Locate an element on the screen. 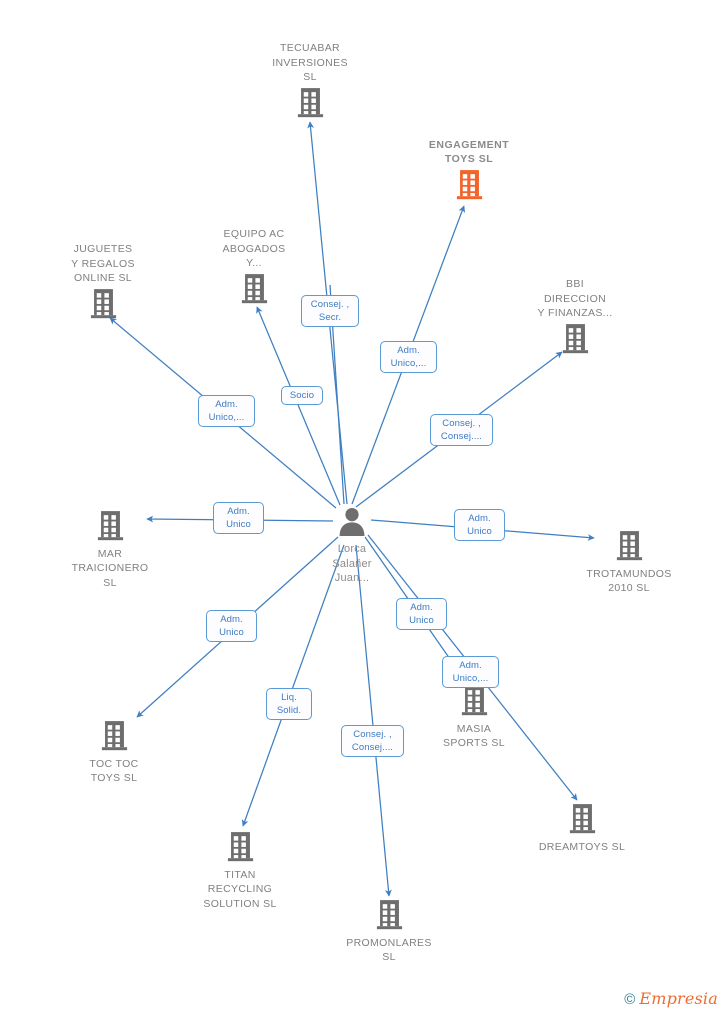 Image resolution: width=728 pixels, height=1015 pixels. graph-node-tecuabar: TECUABAR INVERSIONES SL is located at coordinates (310, 82).